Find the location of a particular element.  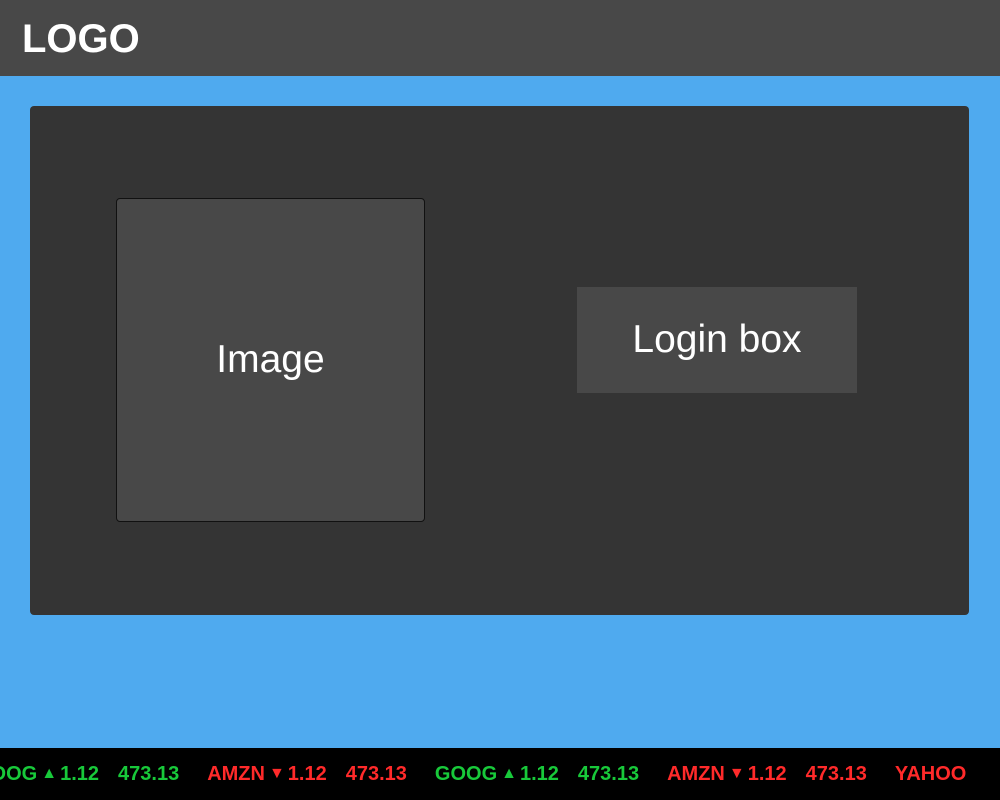

top-header: LOGO is located at coordinates (500, 38).